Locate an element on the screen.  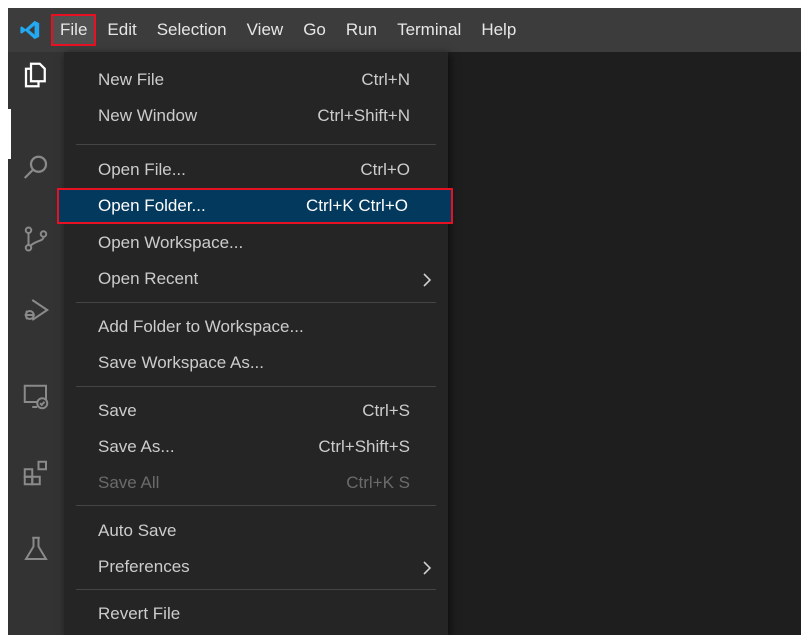
menu-item-save: Save Ctrl+S is located at coordinates (256, 411).